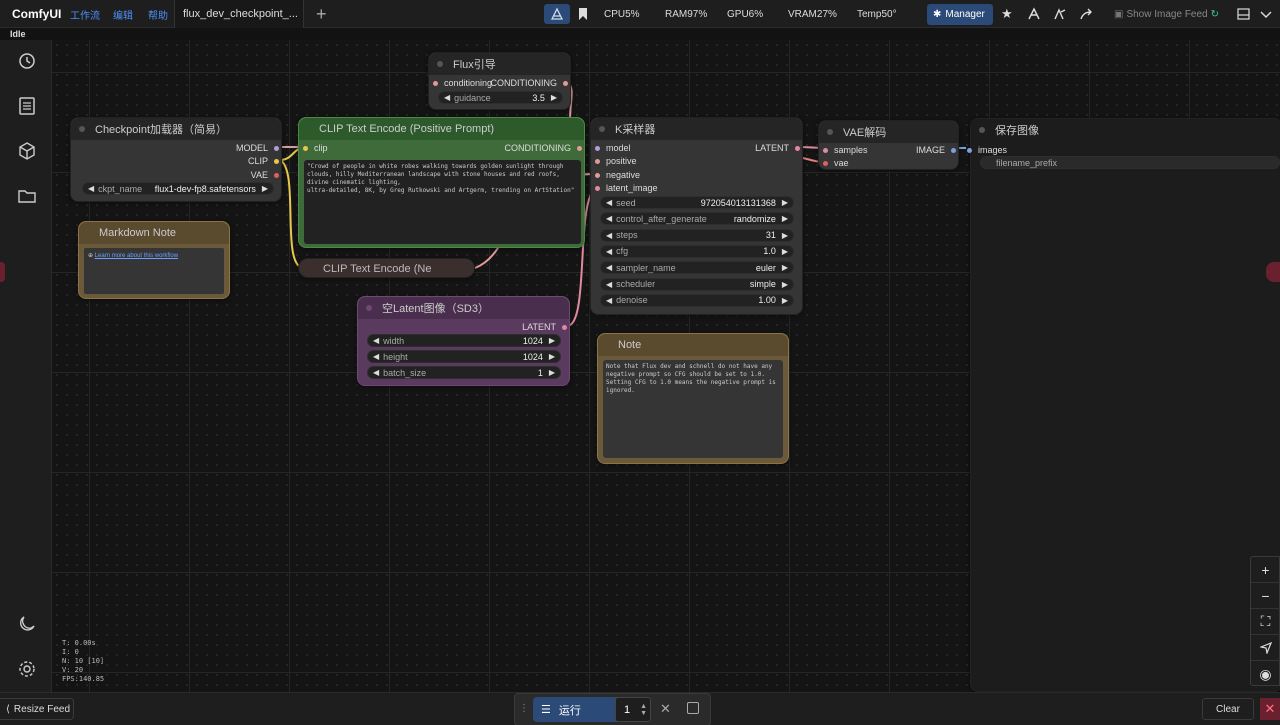  I want to click on learn-more-link: Learn more about this workflow, so click(136, 256).